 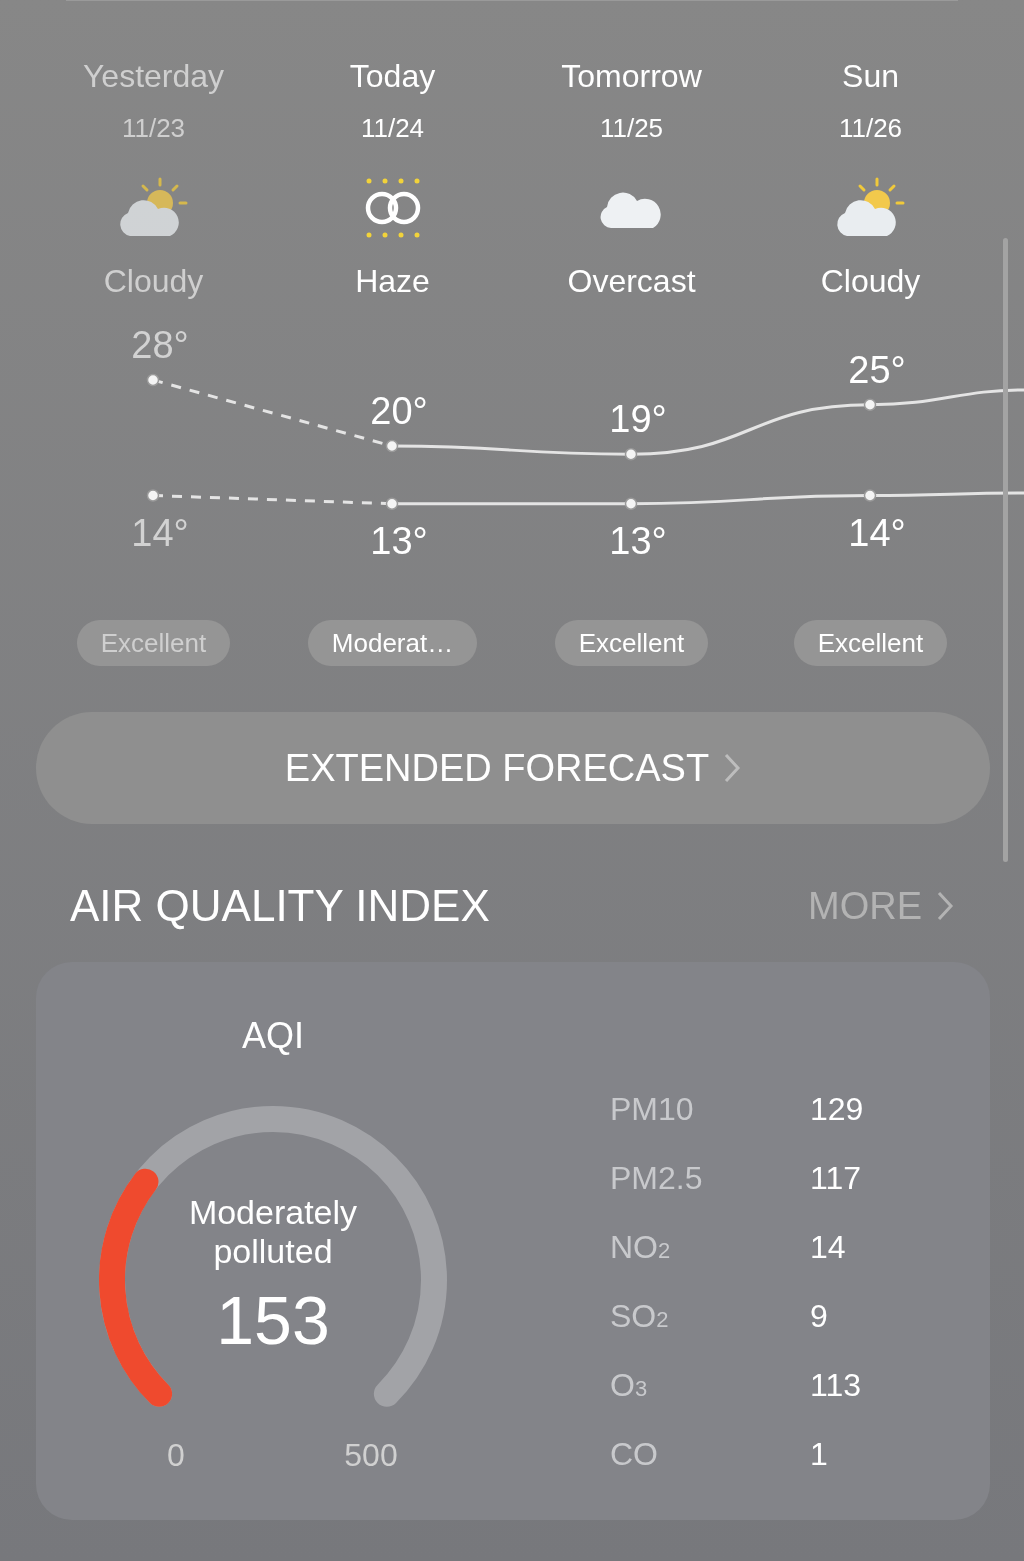 I want to click on high-temperature: 28°, so click(x=160, y=345).